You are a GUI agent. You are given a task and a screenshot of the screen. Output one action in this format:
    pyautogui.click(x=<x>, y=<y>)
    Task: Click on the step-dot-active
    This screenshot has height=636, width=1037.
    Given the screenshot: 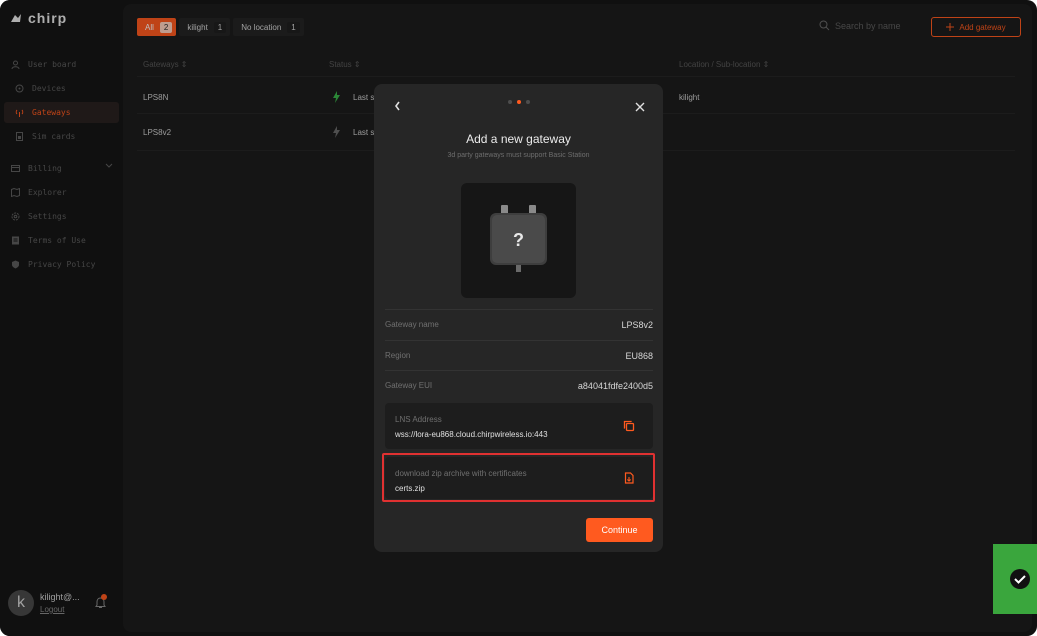 What is the action you would take?
    pyautogui.click(x=519, y=102)
    